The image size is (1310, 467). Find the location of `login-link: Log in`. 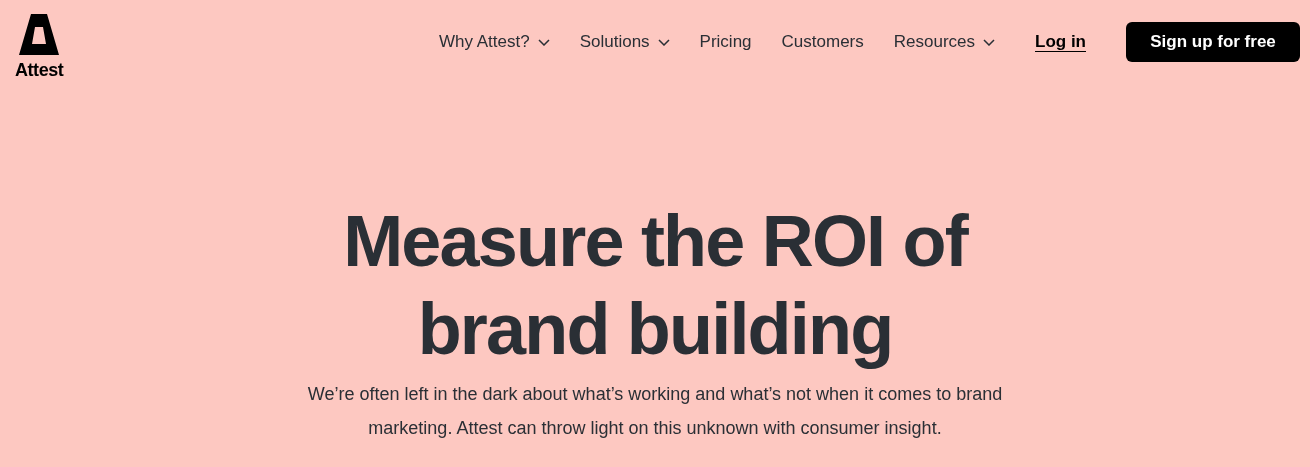

login-link: Log in is located at coordinates (1060, 42).